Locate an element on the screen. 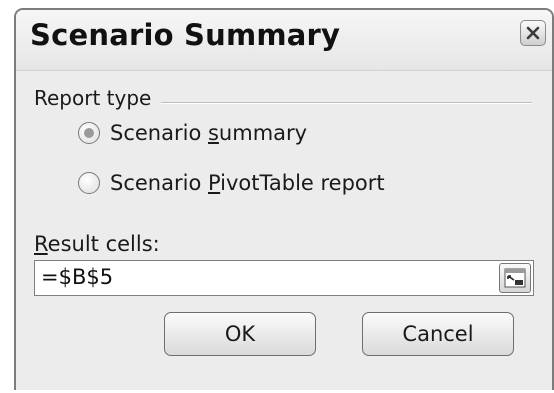  dialog-title: Scenario Summary is located at coordinates (185, 35).